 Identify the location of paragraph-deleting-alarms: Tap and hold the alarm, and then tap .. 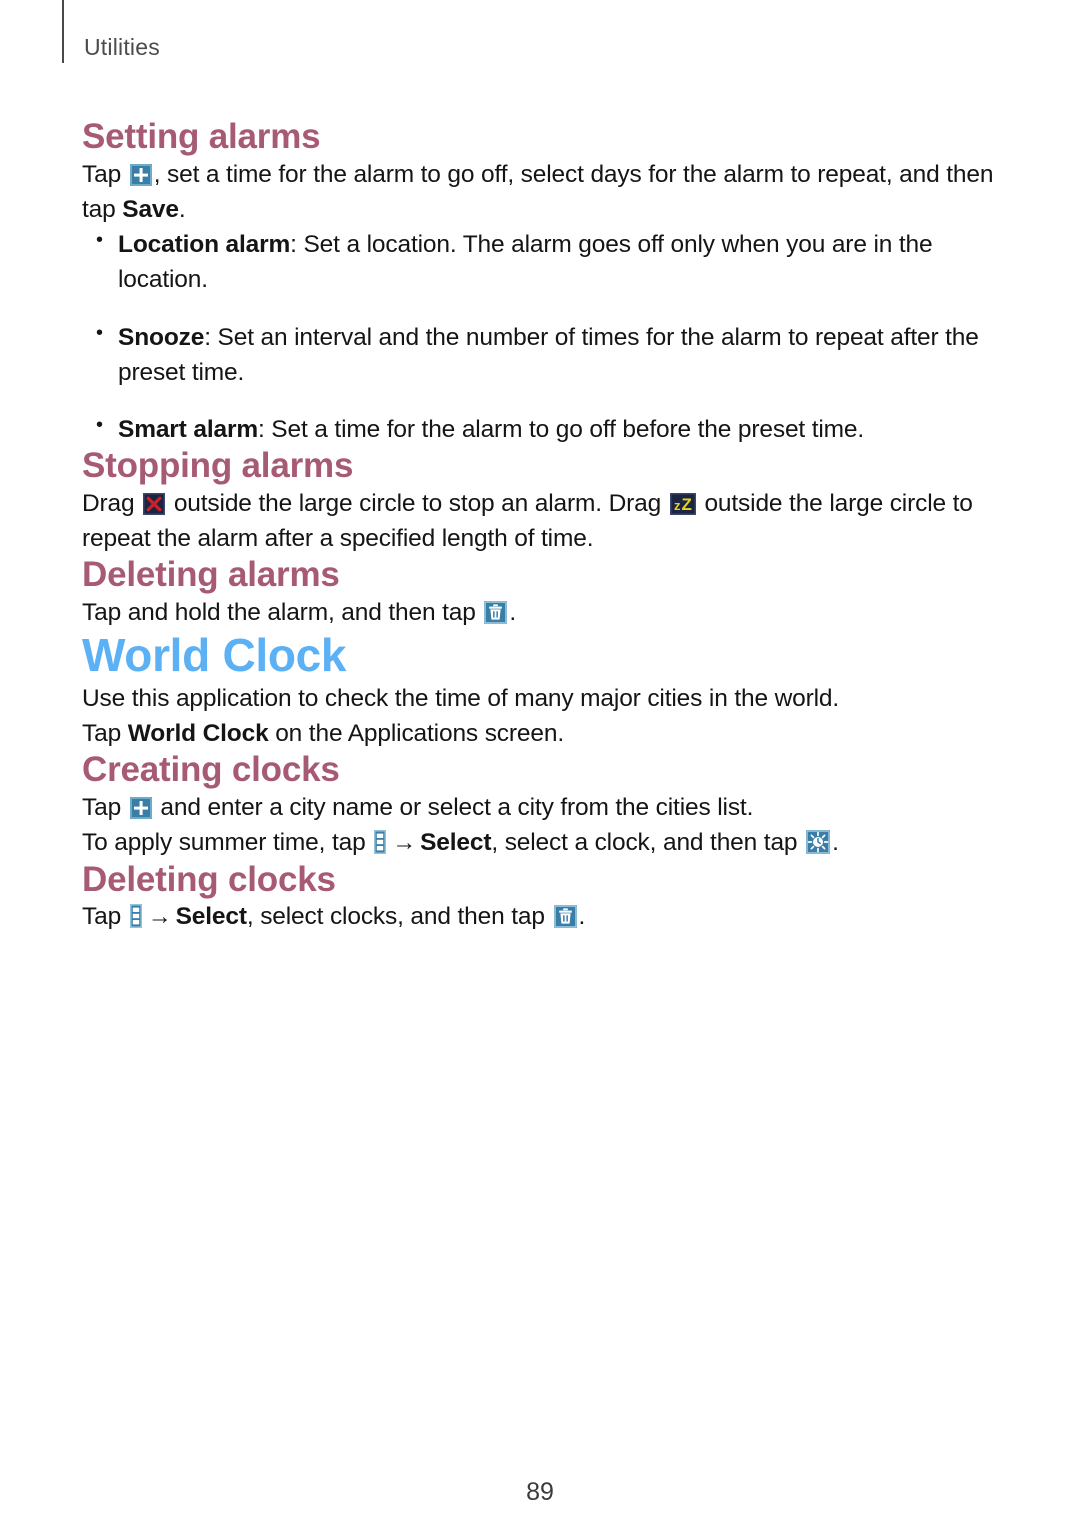
(540, 612).